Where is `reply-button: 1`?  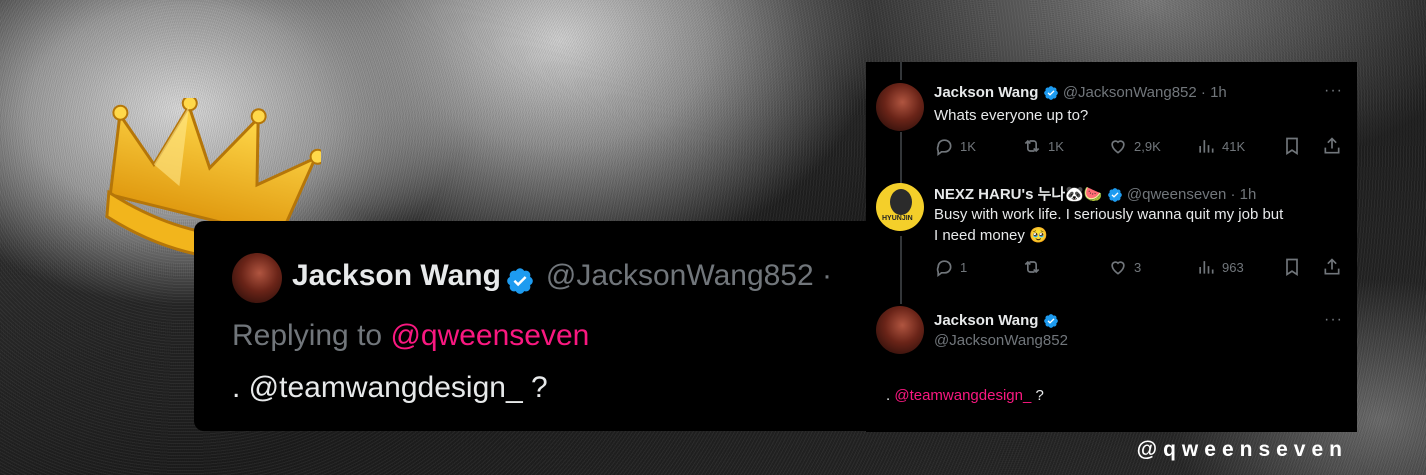 reply-button: 1 is located at coordinates (950, 267).